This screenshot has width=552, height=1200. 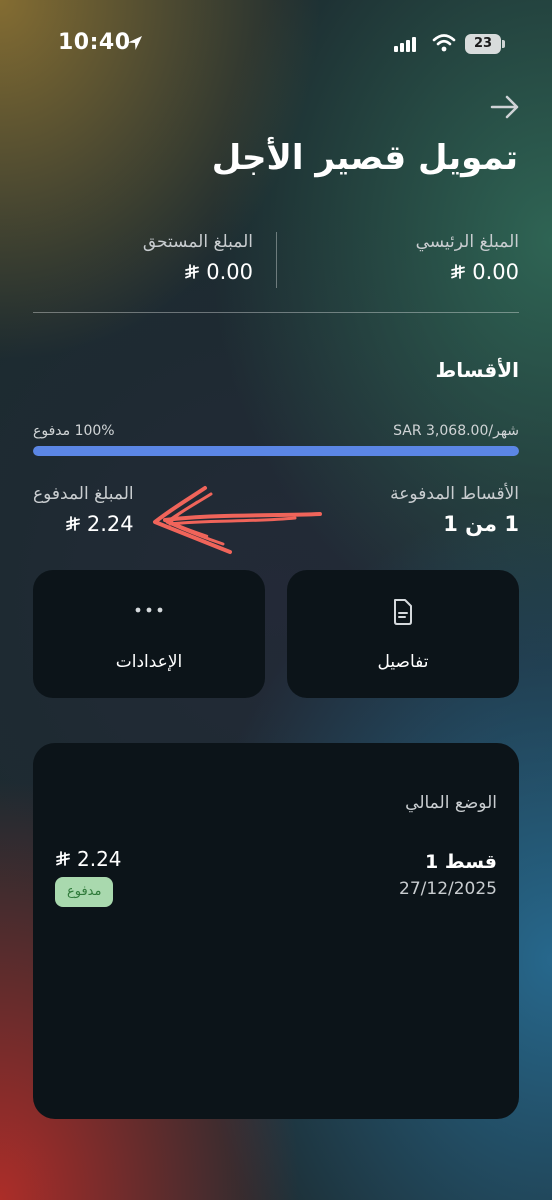 What do you see at coordinates (149, 610) in the screenshot?
I see `more-dots-icon` at bounding box center [149, 610].